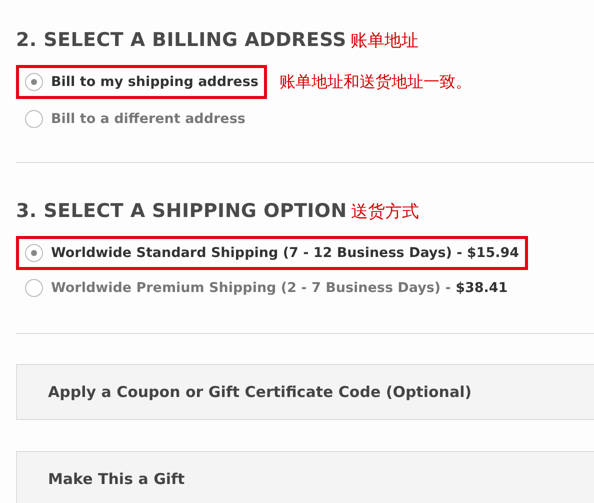  Describe the element at coordinates (272, 253) in the screenshot. I see `radio-option: Worldwide Standard Shipping (7 - 12 Business Days) - $15.94` at that location.